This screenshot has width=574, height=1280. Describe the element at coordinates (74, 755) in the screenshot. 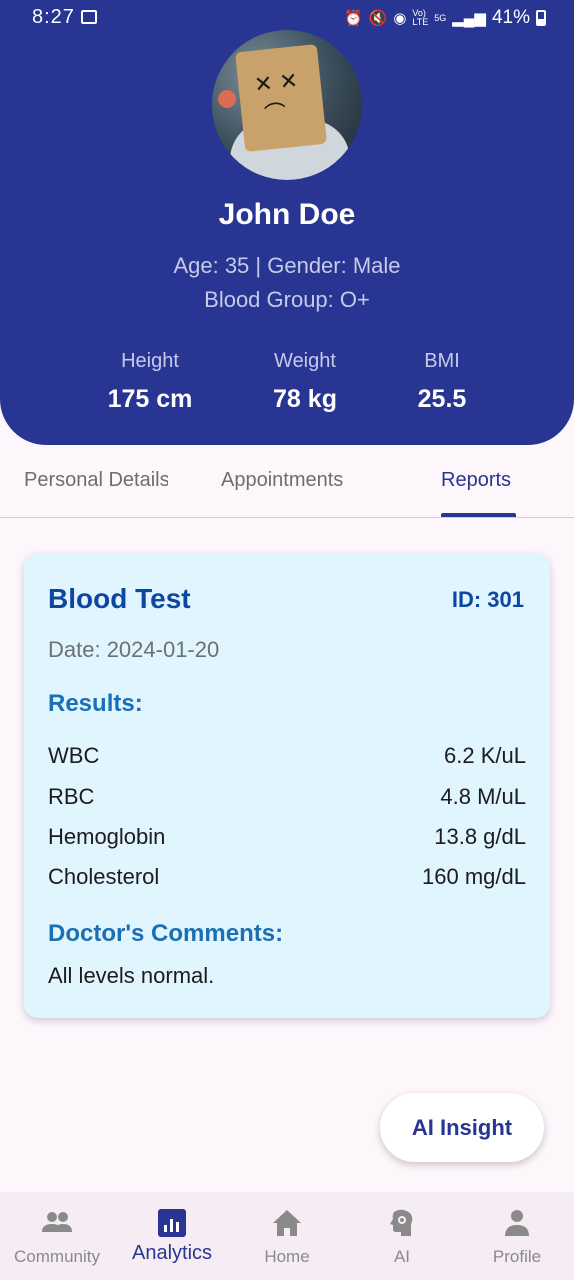

I see `result-name: WBC` at that location.